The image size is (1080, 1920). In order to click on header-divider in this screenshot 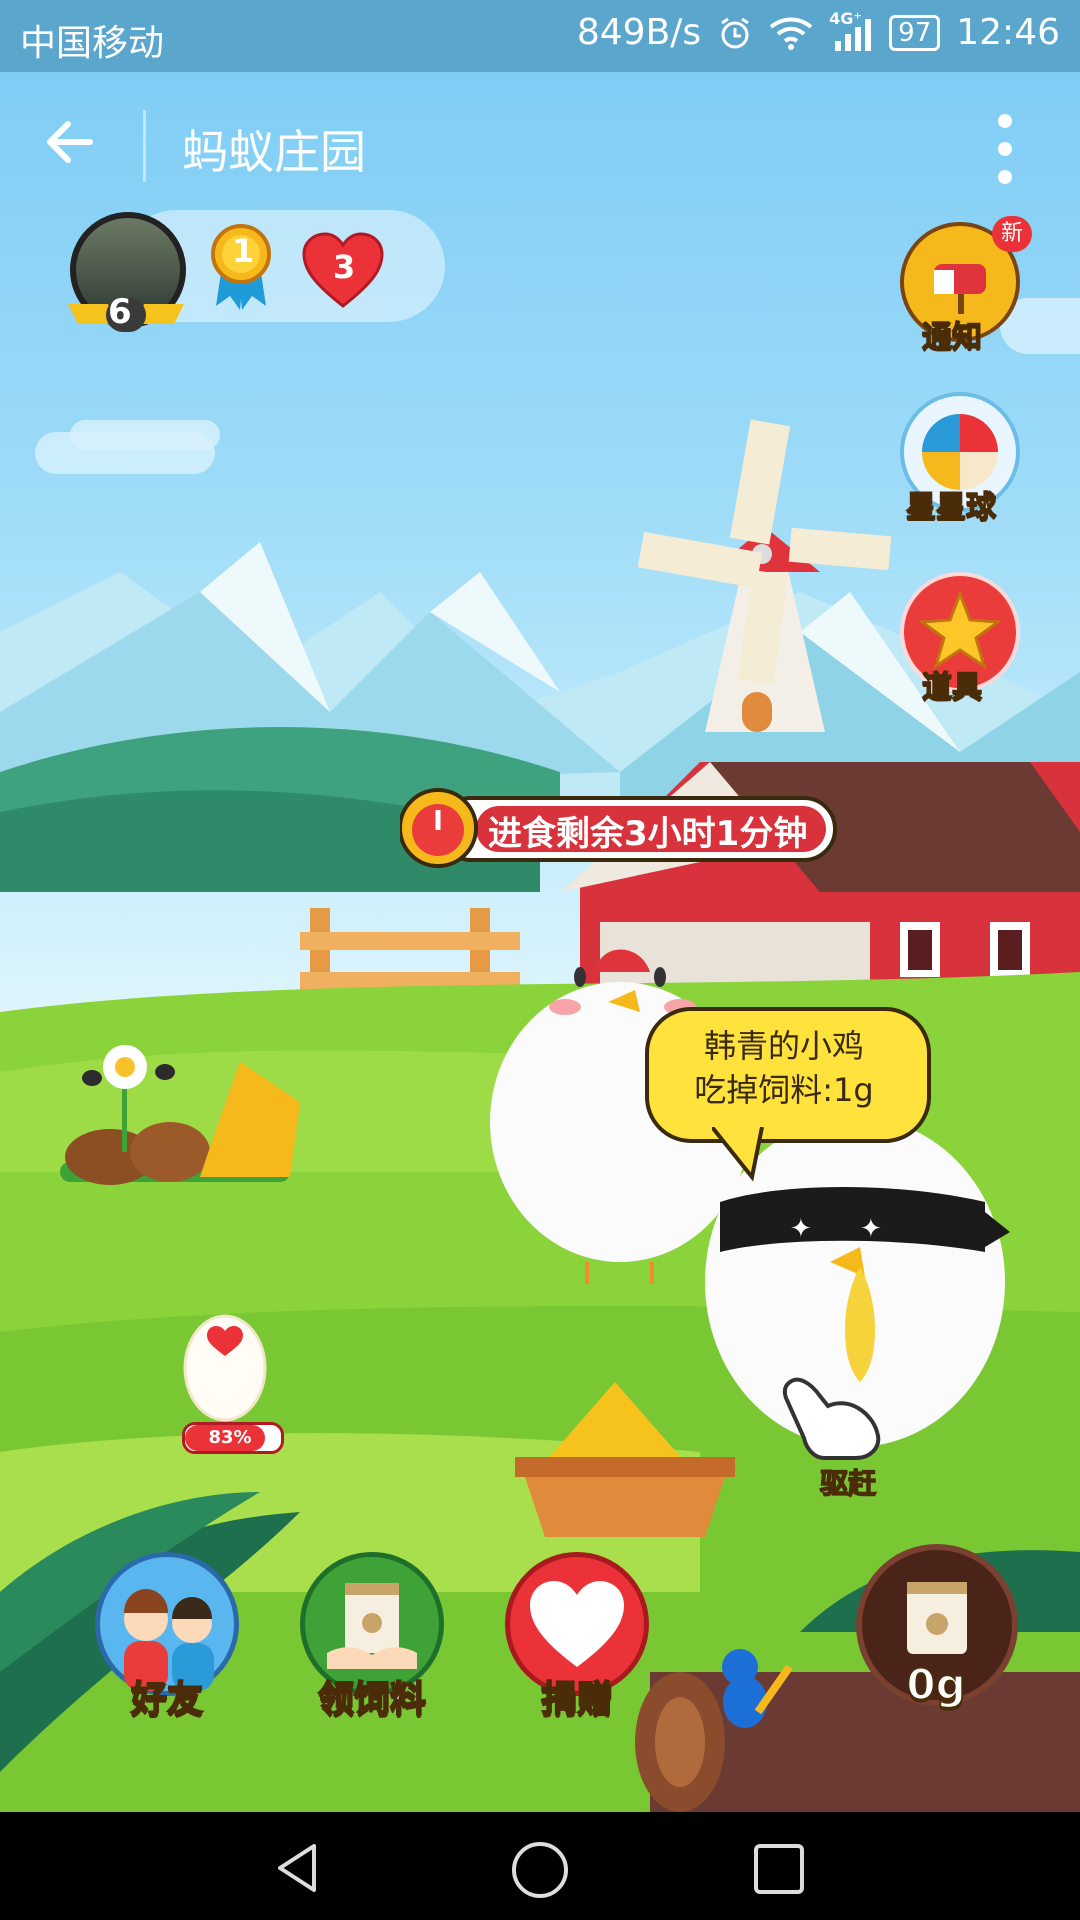, I will do `click(144, 146)`.